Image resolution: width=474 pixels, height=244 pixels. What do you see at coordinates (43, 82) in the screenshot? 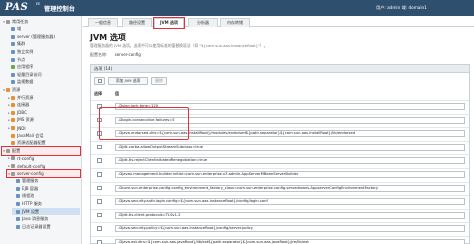
I see `sidebar-item: 监视数据` at bounding box center [43, 82].